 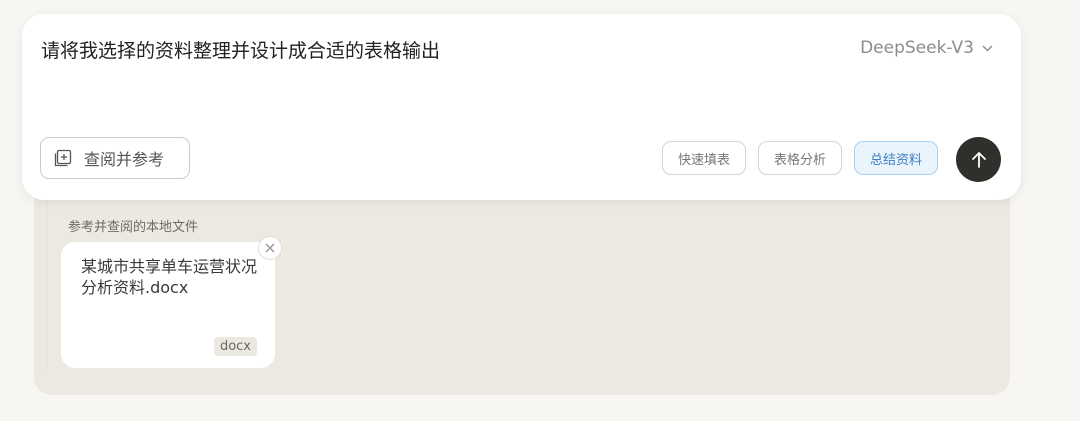 What do you see at coordinates (63, 158) in the screenshot?
I see `add-document-icon` at bounding box center [63, 158].